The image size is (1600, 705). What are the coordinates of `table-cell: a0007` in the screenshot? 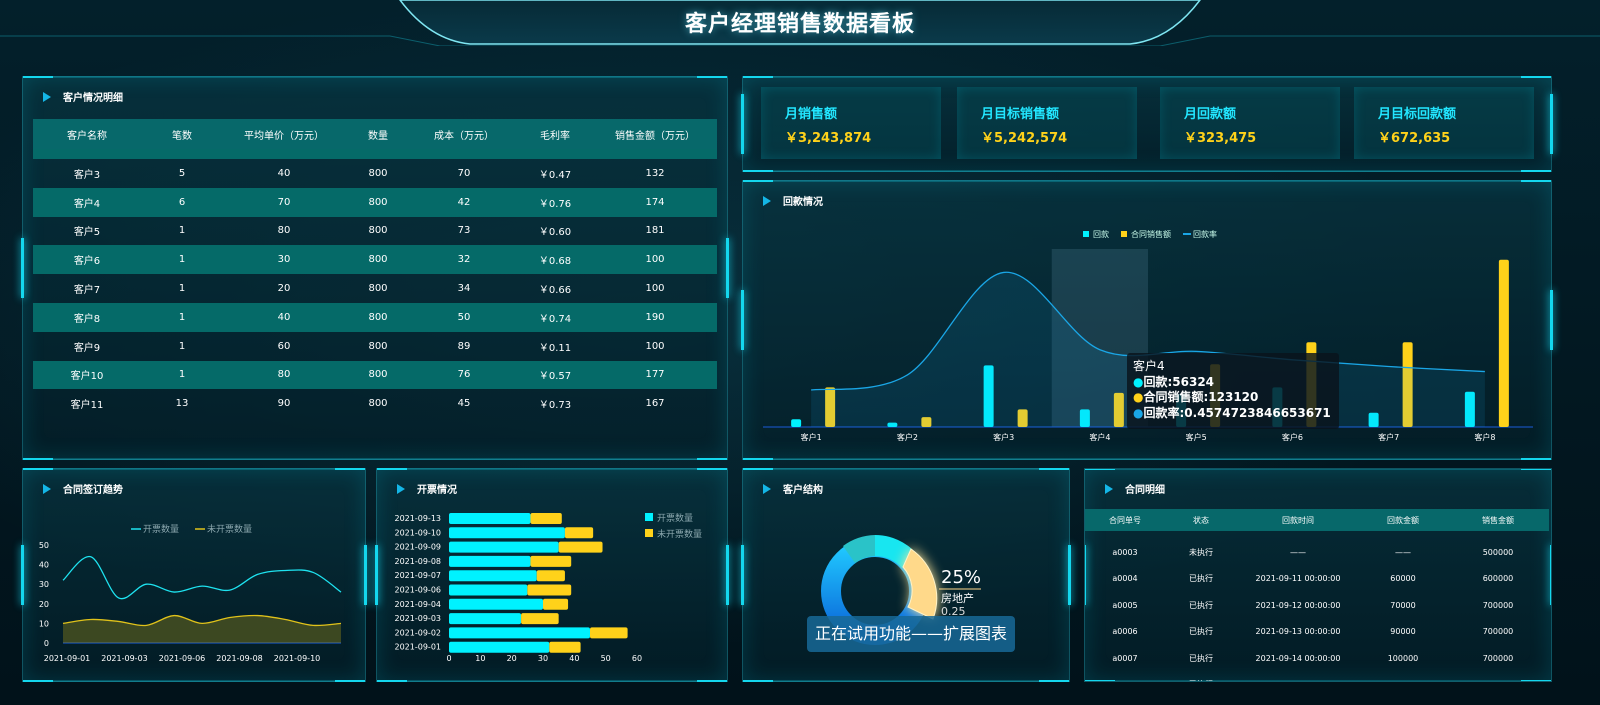 It's located at (1125, 658).